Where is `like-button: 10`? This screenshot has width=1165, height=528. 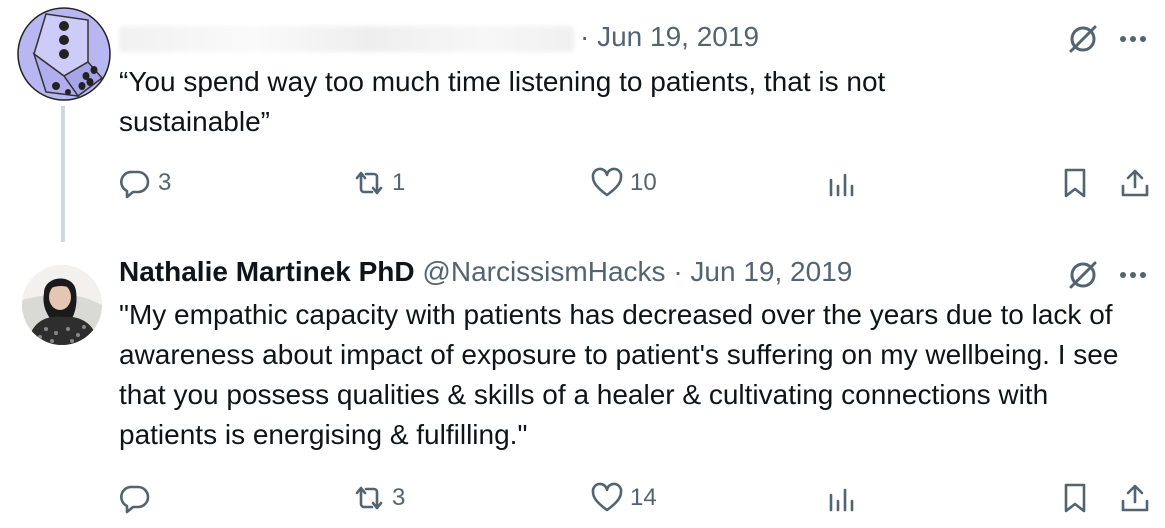 like-button: 10 is located at coordinates (623, 183).